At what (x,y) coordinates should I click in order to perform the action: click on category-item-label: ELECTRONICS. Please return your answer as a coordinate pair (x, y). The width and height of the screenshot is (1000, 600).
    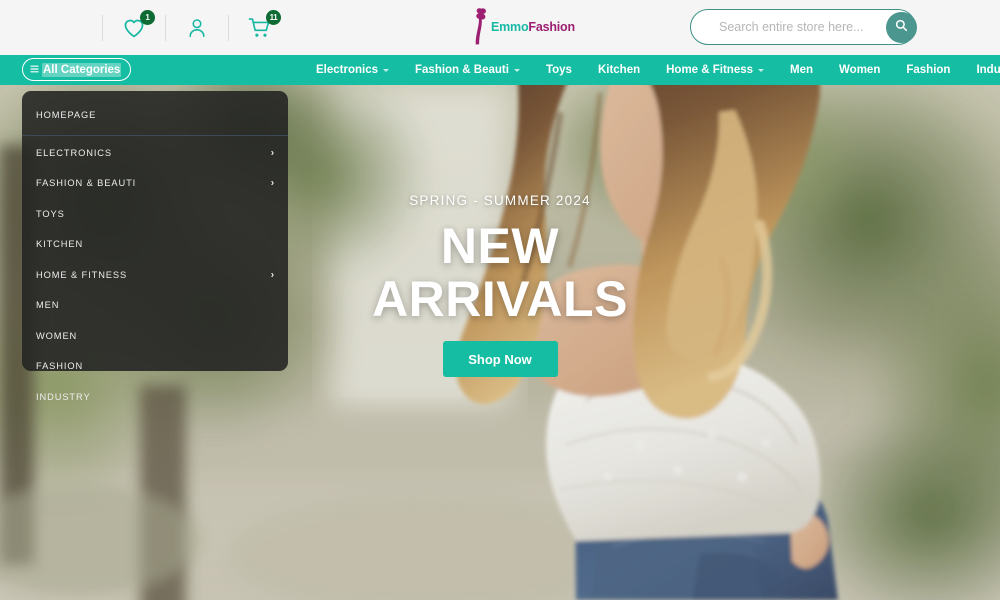
    Looking at the image, I should click on (74, 152).